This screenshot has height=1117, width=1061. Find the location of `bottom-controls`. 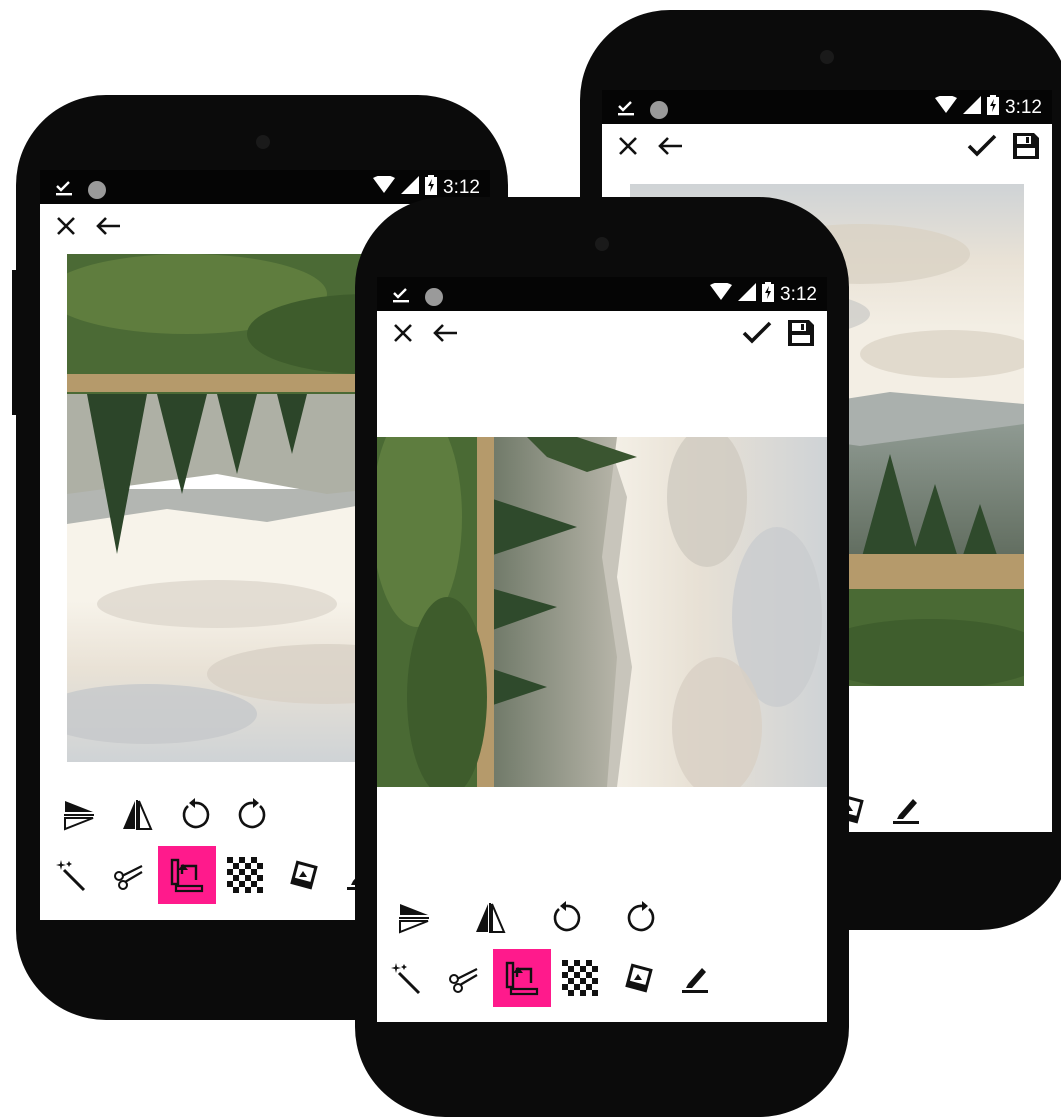

bottom-controls is located at coordinates (602, 947).